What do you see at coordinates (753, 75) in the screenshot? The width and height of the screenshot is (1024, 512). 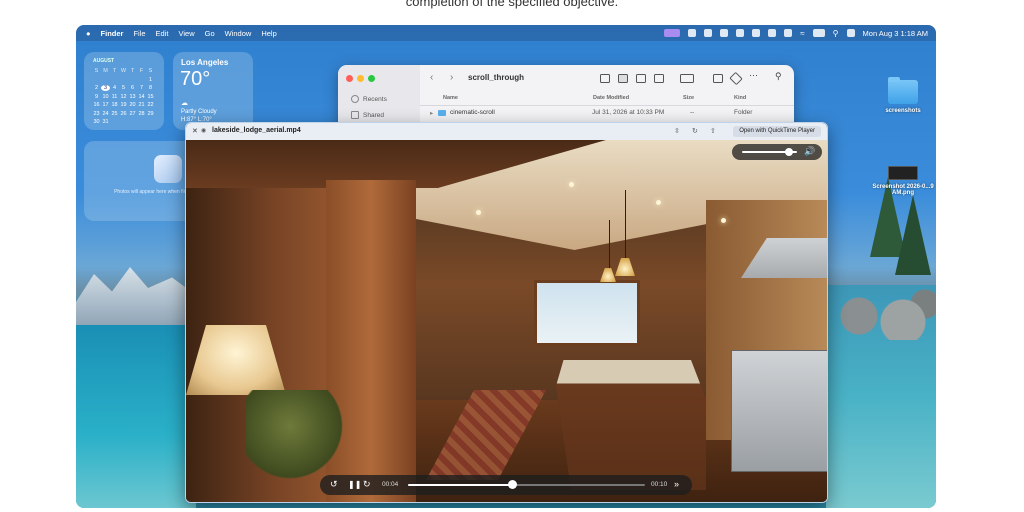 I see `more-options-icon: ⋯` at bounding box center [753, 75].